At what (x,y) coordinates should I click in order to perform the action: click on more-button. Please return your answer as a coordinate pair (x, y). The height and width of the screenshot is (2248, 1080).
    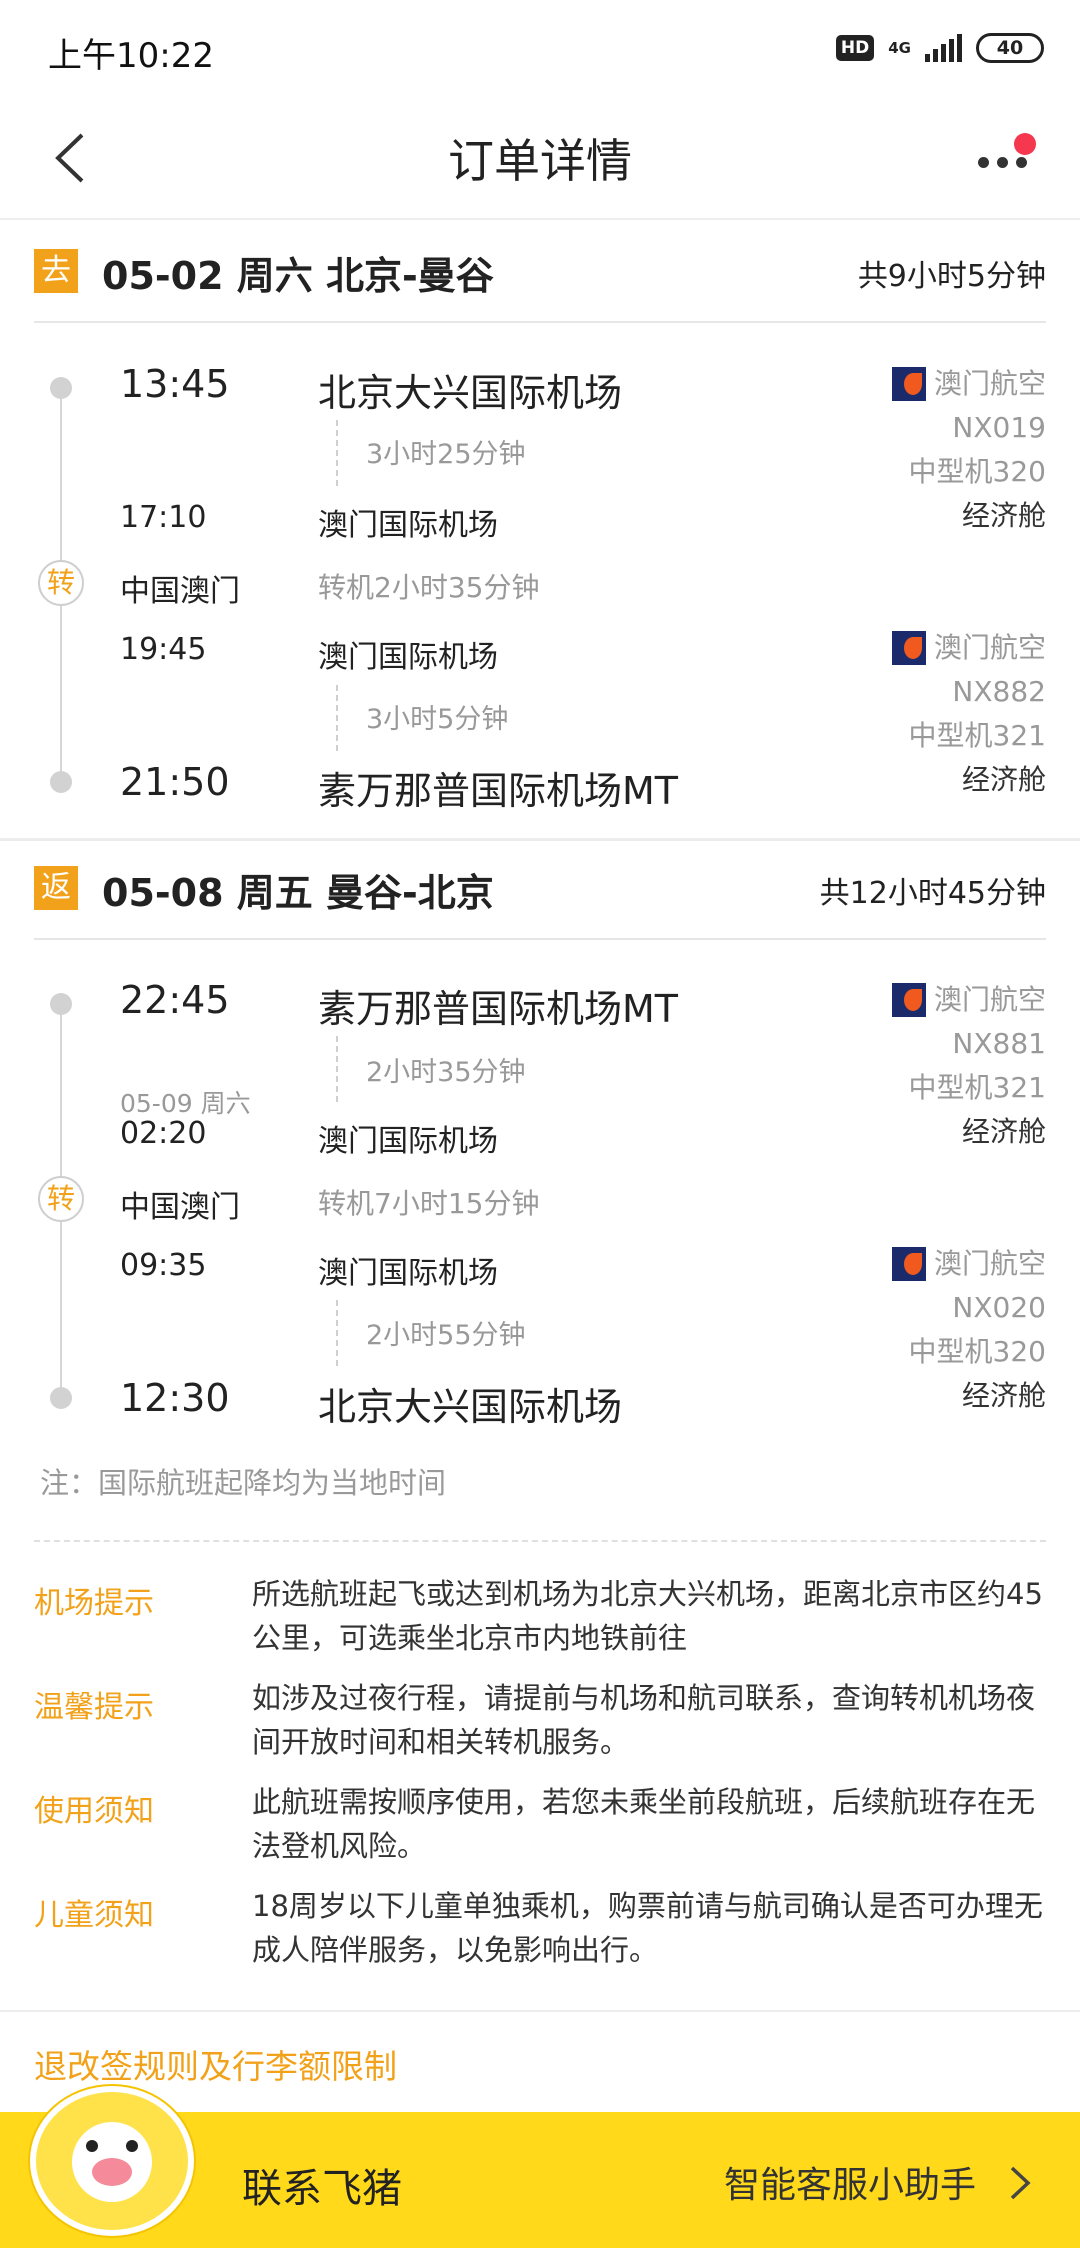
    Looking at the image, I should click on (1004, 160).